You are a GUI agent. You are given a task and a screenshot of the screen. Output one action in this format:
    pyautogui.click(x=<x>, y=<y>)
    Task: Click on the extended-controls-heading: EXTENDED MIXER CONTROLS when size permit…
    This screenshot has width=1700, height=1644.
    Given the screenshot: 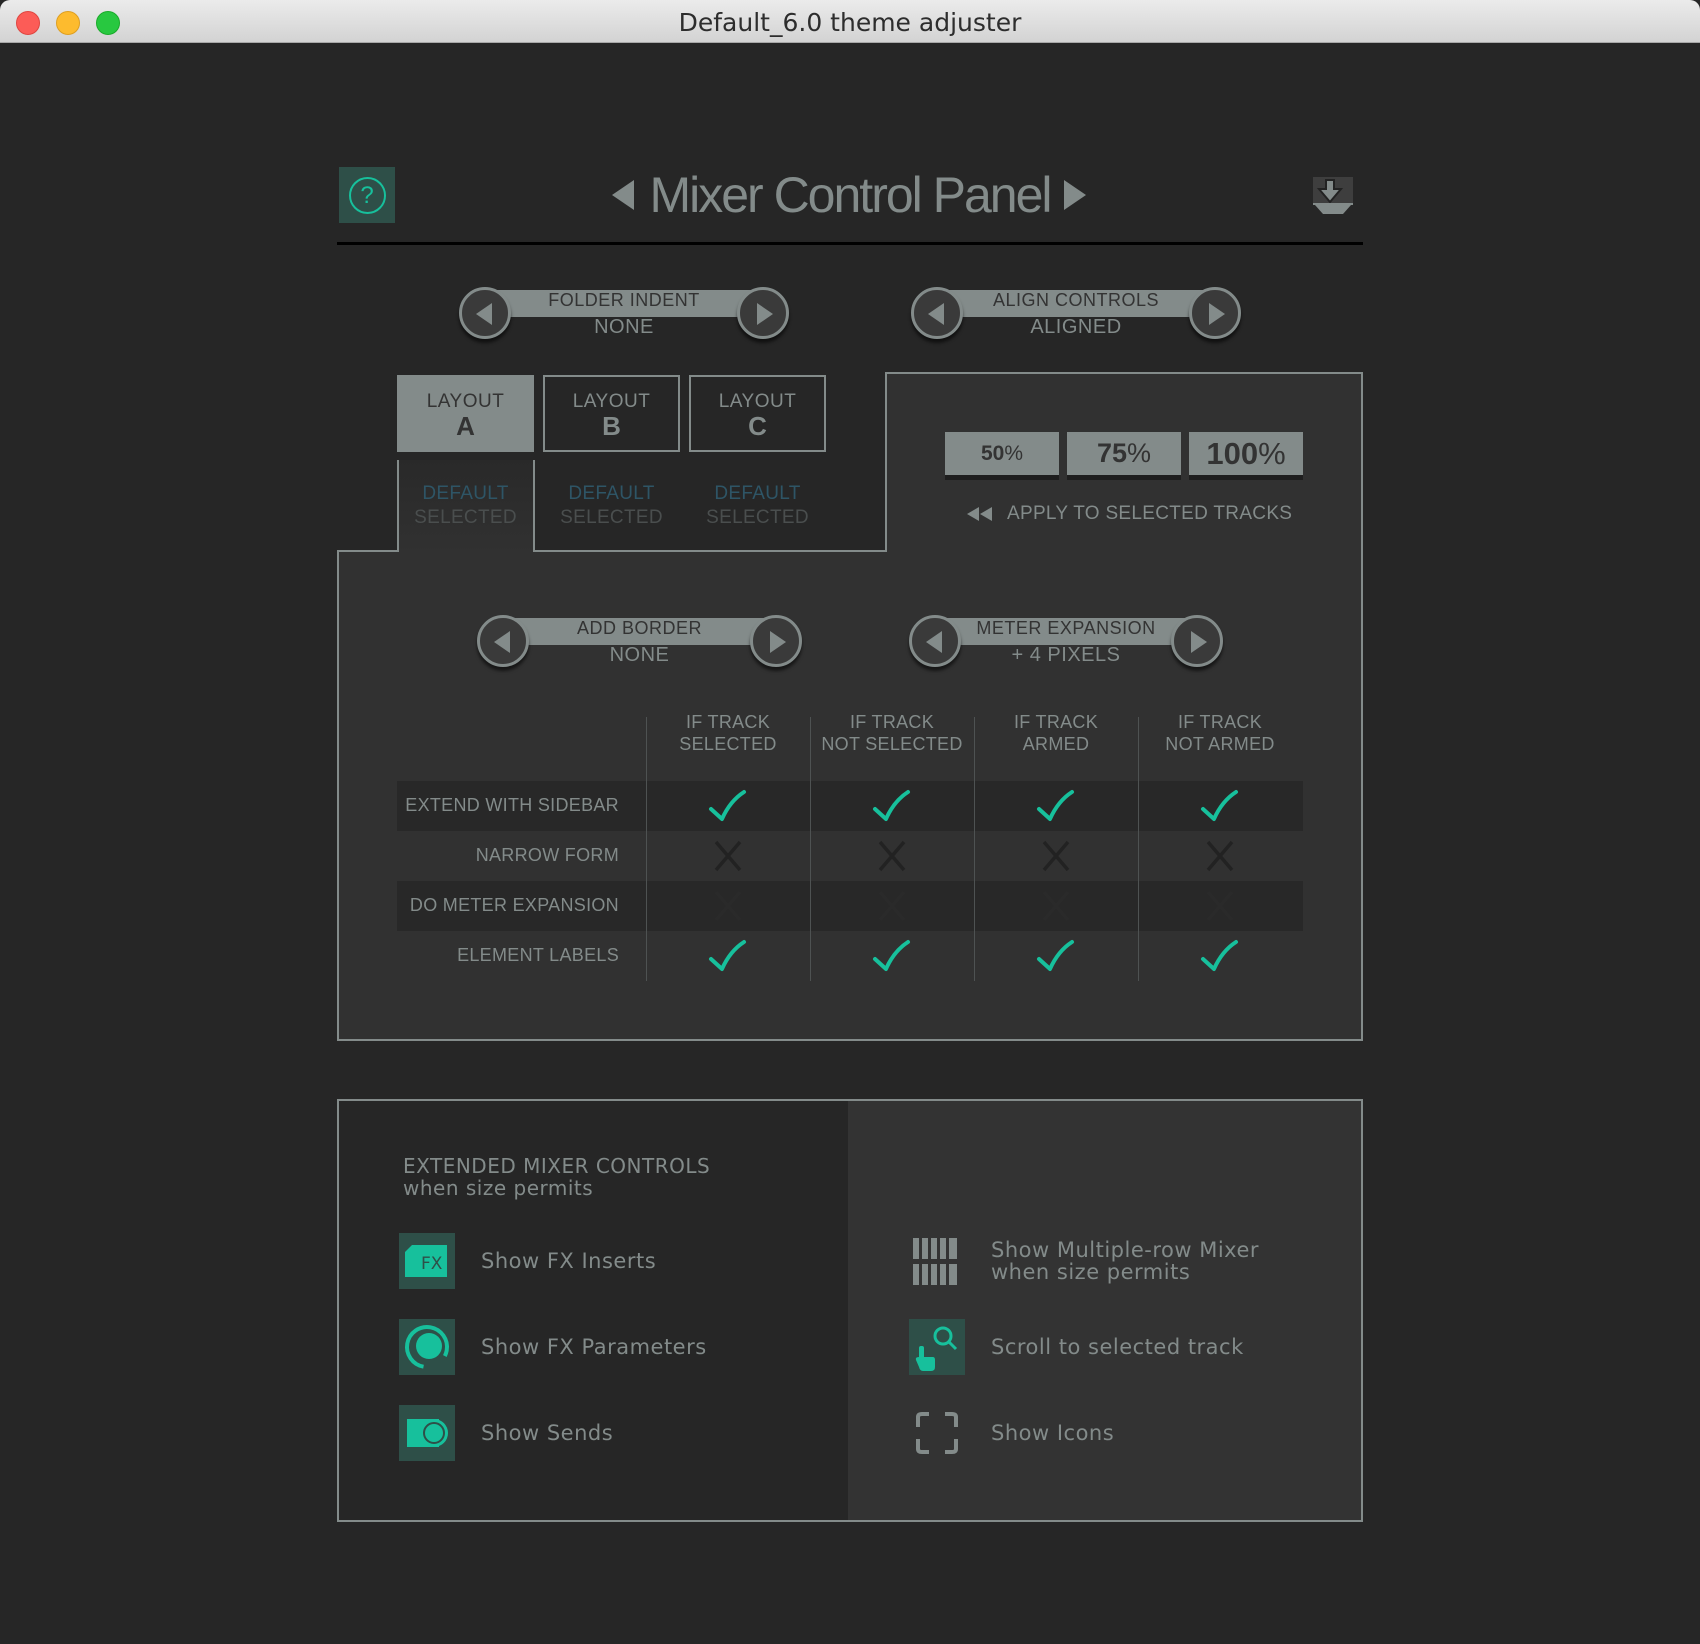 What is the action you would take?
    pyautogui.click(x=556, y=1177)
    